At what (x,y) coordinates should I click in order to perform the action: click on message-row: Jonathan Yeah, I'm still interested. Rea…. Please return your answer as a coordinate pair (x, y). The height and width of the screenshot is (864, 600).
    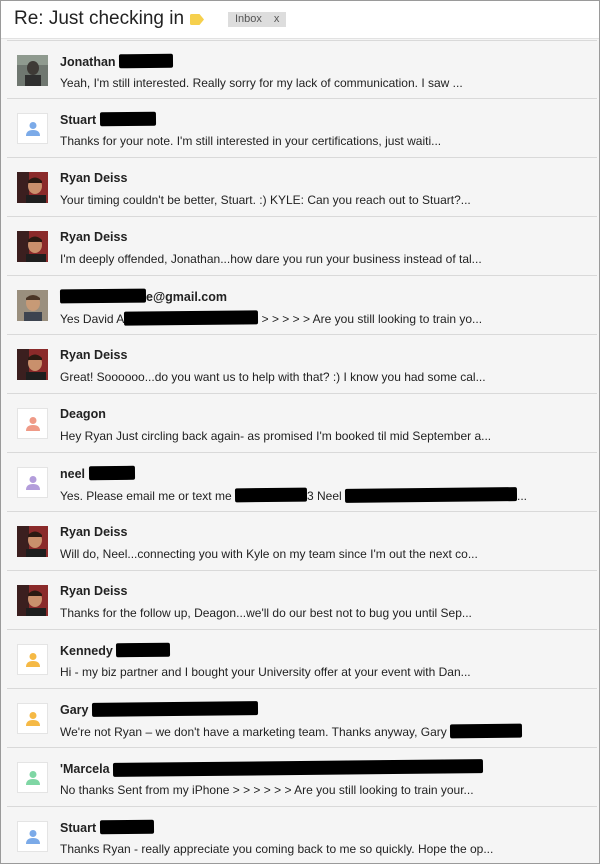
    Looking at the image, I should click on (302, 69).